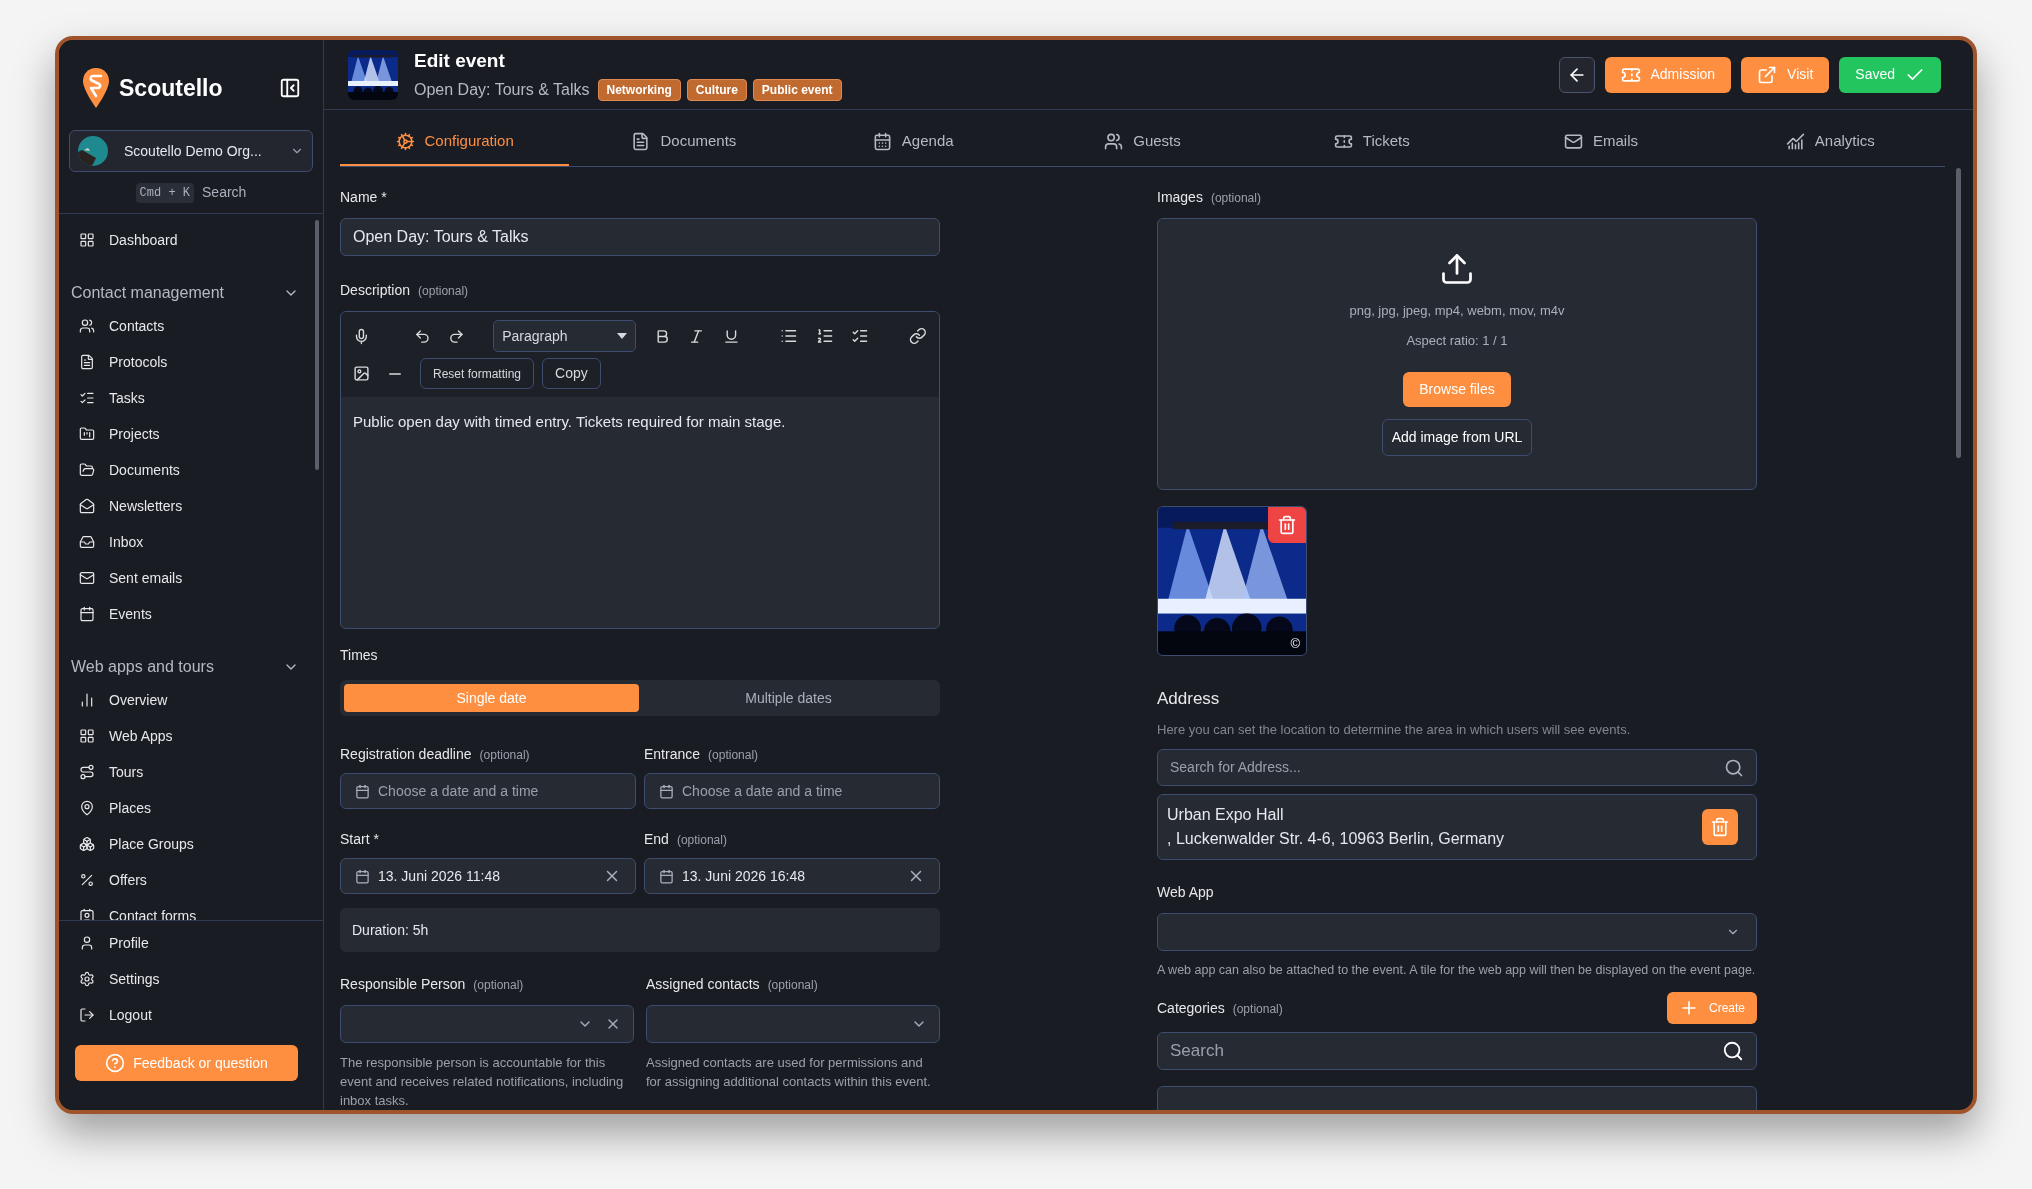 The width and height of the screenshot is (2032, 1189). Describe the element at coordinates (477, 373) in the screenshot. I see `reset-formatting-button: Reset formatting` at that location.